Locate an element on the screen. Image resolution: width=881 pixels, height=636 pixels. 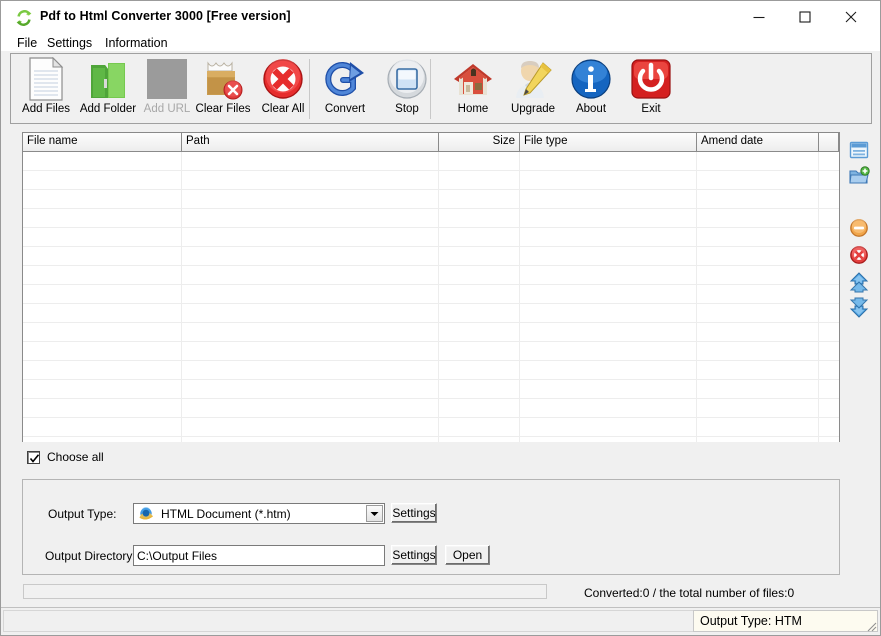
clear-files-button: Clear Files is located at coordinates (223, 89).